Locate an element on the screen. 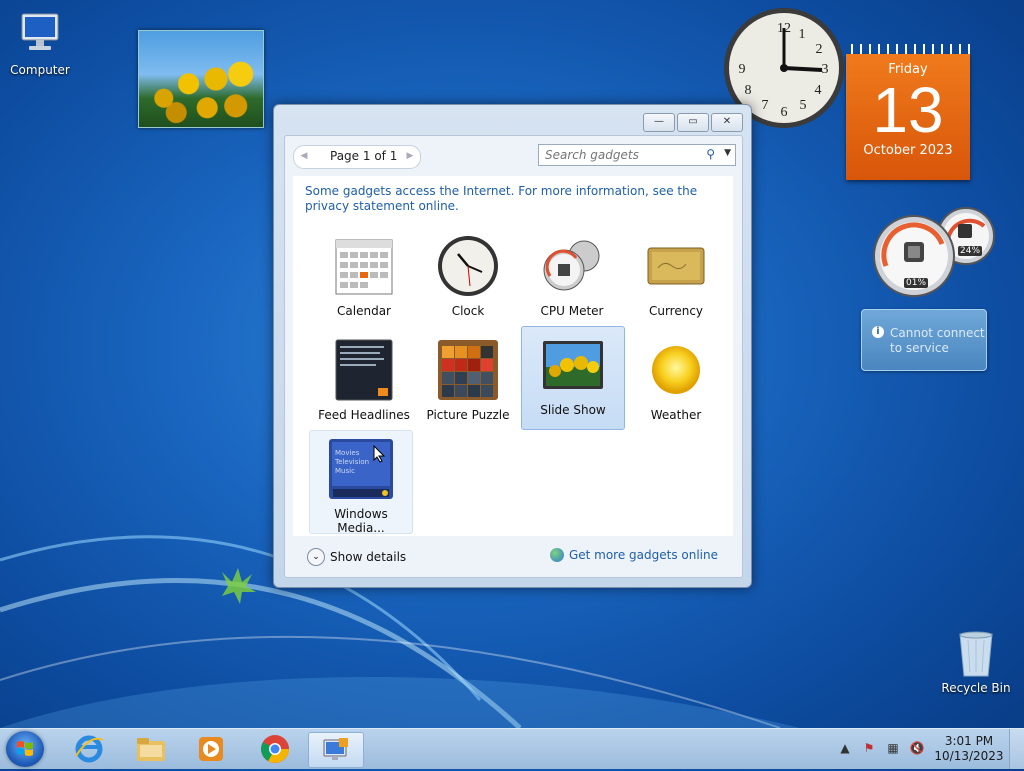  close-button: ✕ is located at coordinates (727, 122).